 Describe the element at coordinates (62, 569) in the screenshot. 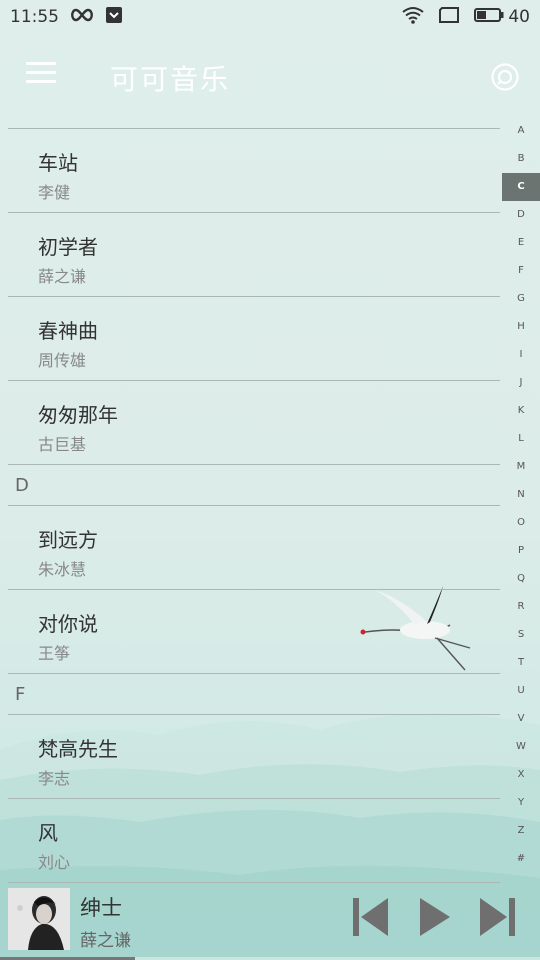

I see `song-artist: 朱冰慧` at that location.